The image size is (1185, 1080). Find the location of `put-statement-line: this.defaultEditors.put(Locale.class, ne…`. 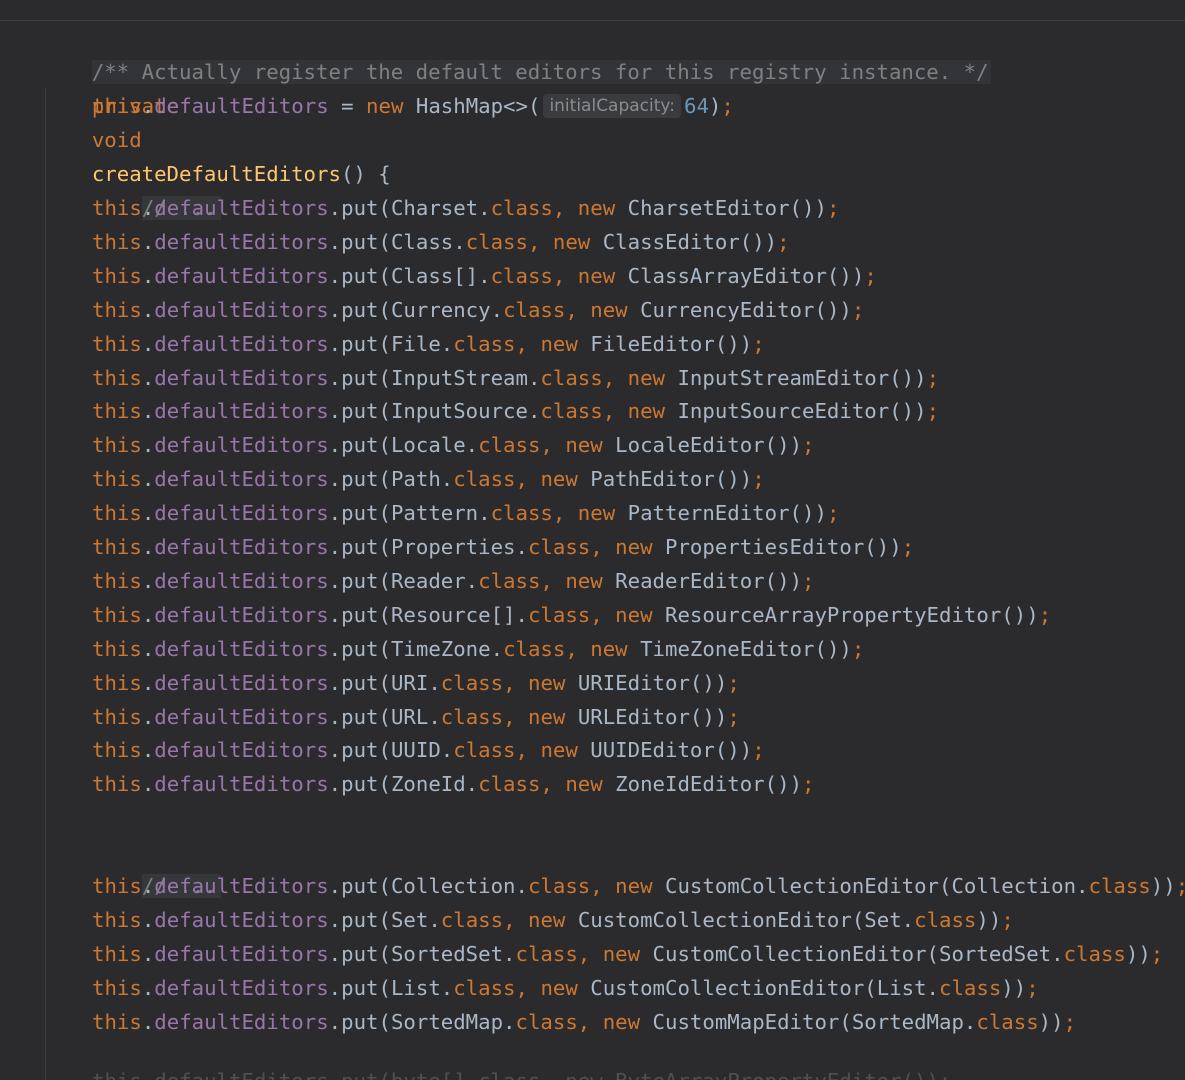

put-statement-line: this.defaultEditors.put(Locale.class, ne… is located at coordinates (453, 445).